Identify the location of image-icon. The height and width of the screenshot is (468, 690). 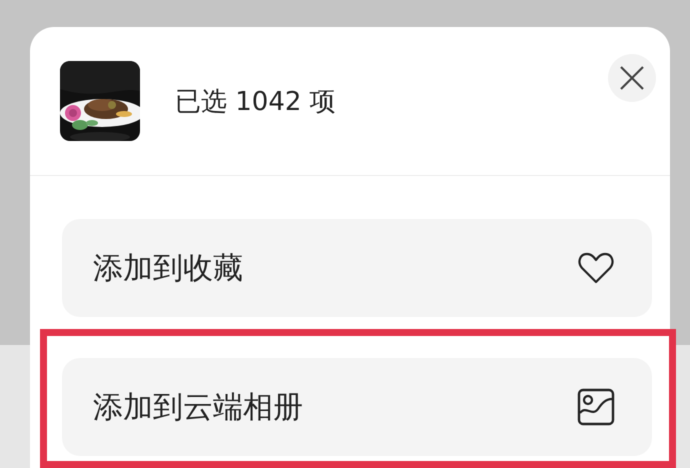
(596, 407).